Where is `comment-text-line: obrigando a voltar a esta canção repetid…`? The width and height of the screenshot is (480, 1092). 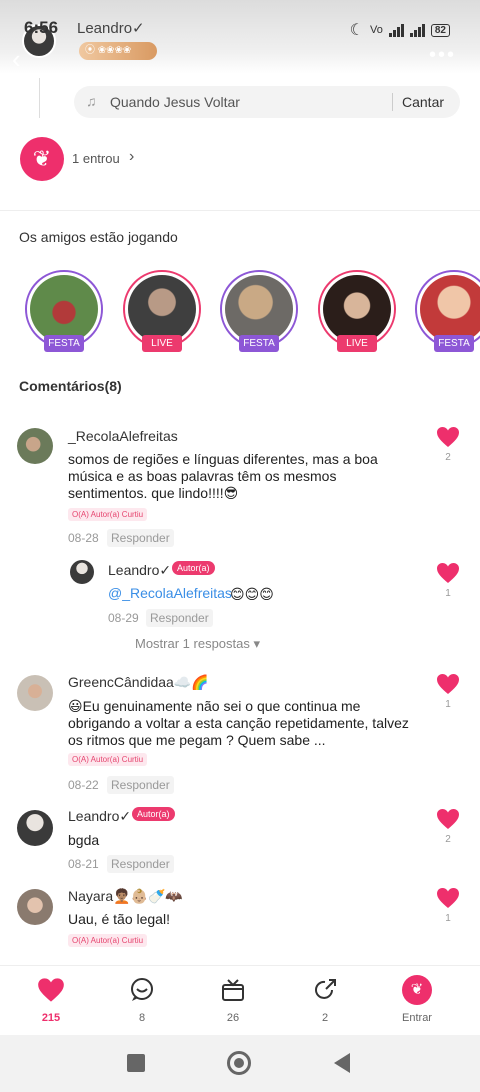
comment-text-line: obrigando a voltar a esta canção repetid… is located at coordinates (238, 723).